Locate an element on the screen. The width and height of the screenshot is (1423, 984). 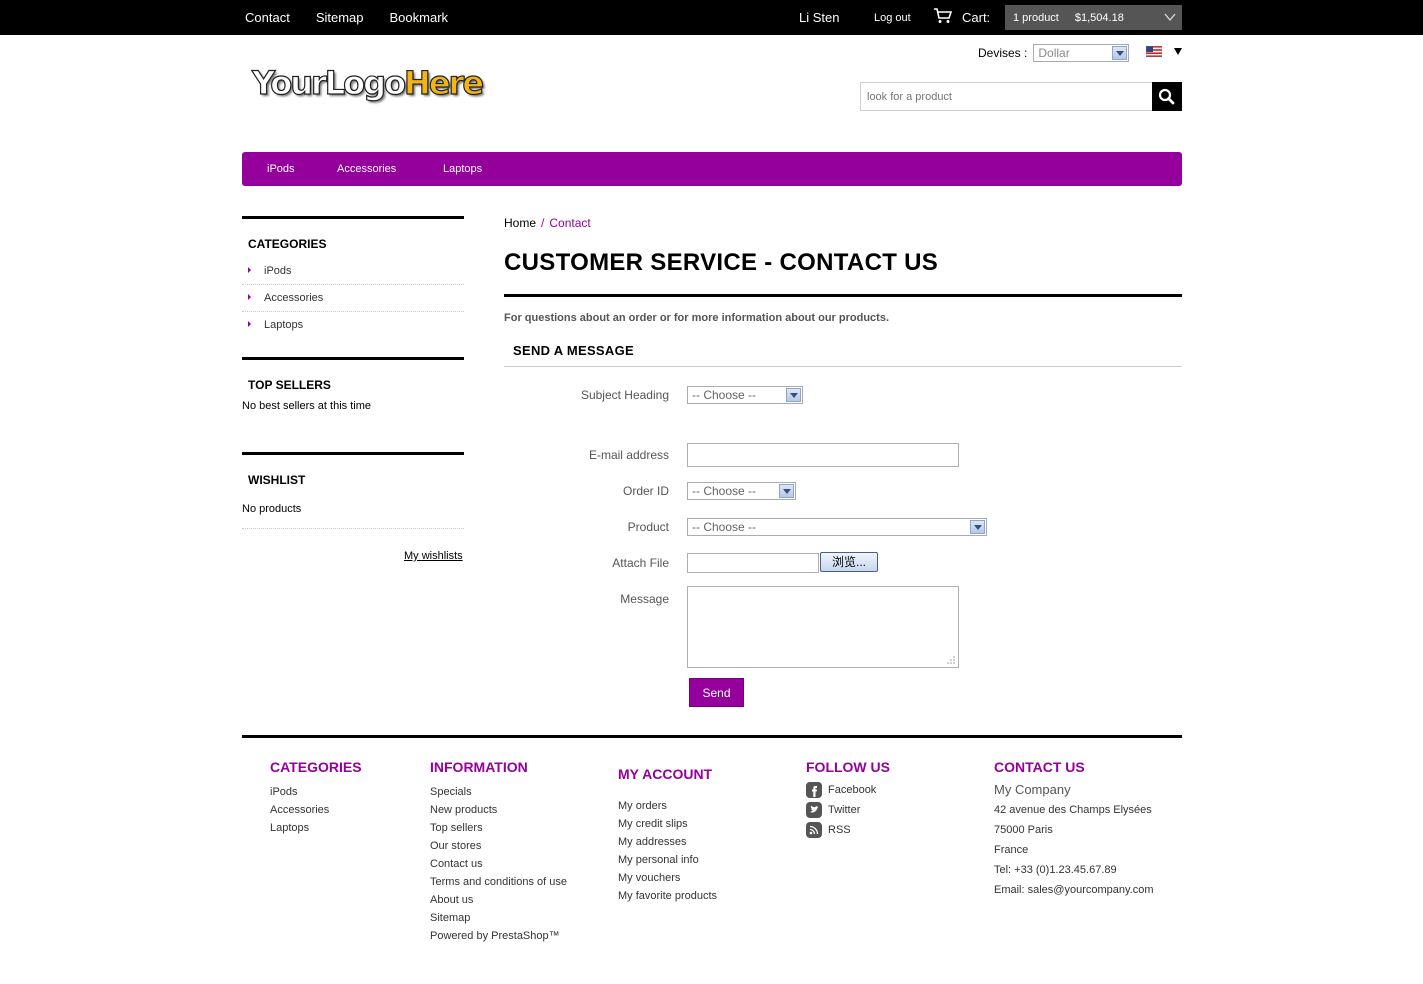
footer-categories: CATEGORIES iPods Accessories Laptops is located at coordinates (316, 798).